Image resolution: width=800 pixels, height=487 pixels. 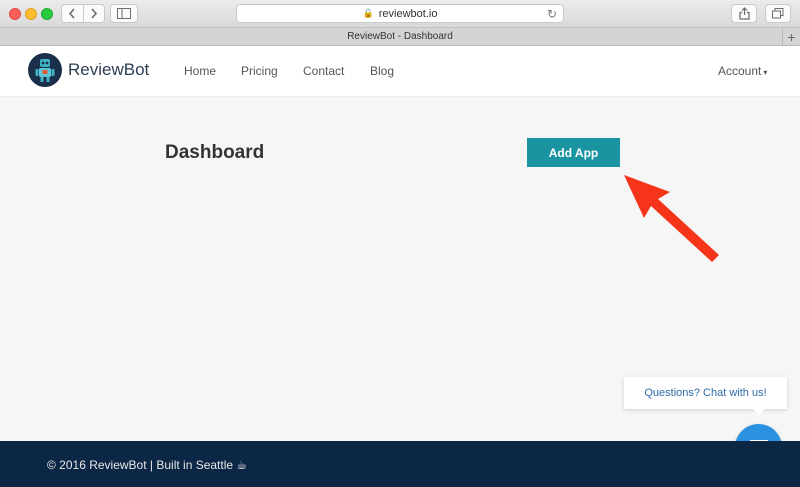 I want to click on footer: © 2016 ReviewBot | Built in Seattle ☕, so click(x=400, y=464).